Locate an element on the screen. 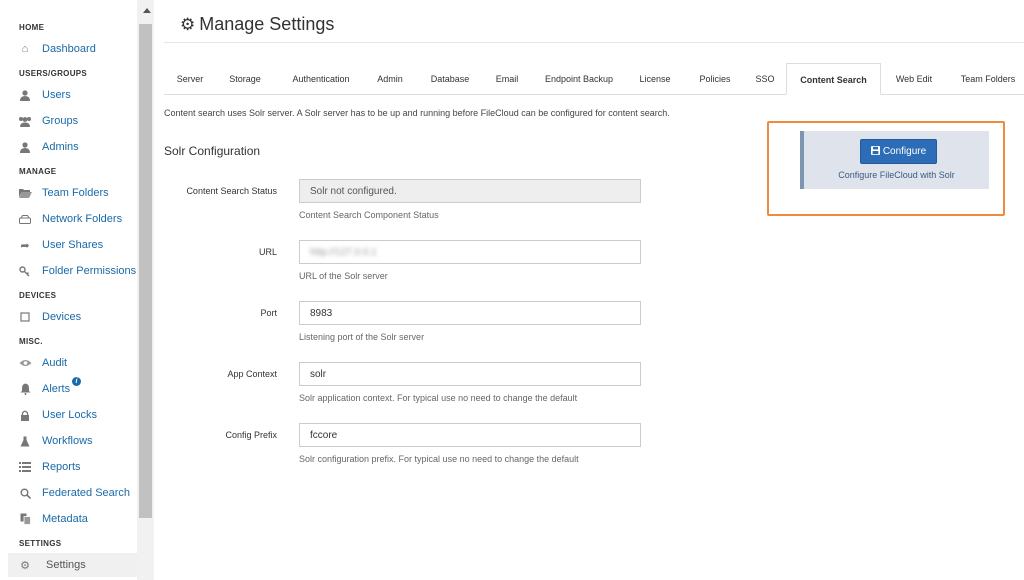 This screenshot has height=580, width=1024. sidebar-item-settings: ⚙ Settings is located at coordinates (72, 565).